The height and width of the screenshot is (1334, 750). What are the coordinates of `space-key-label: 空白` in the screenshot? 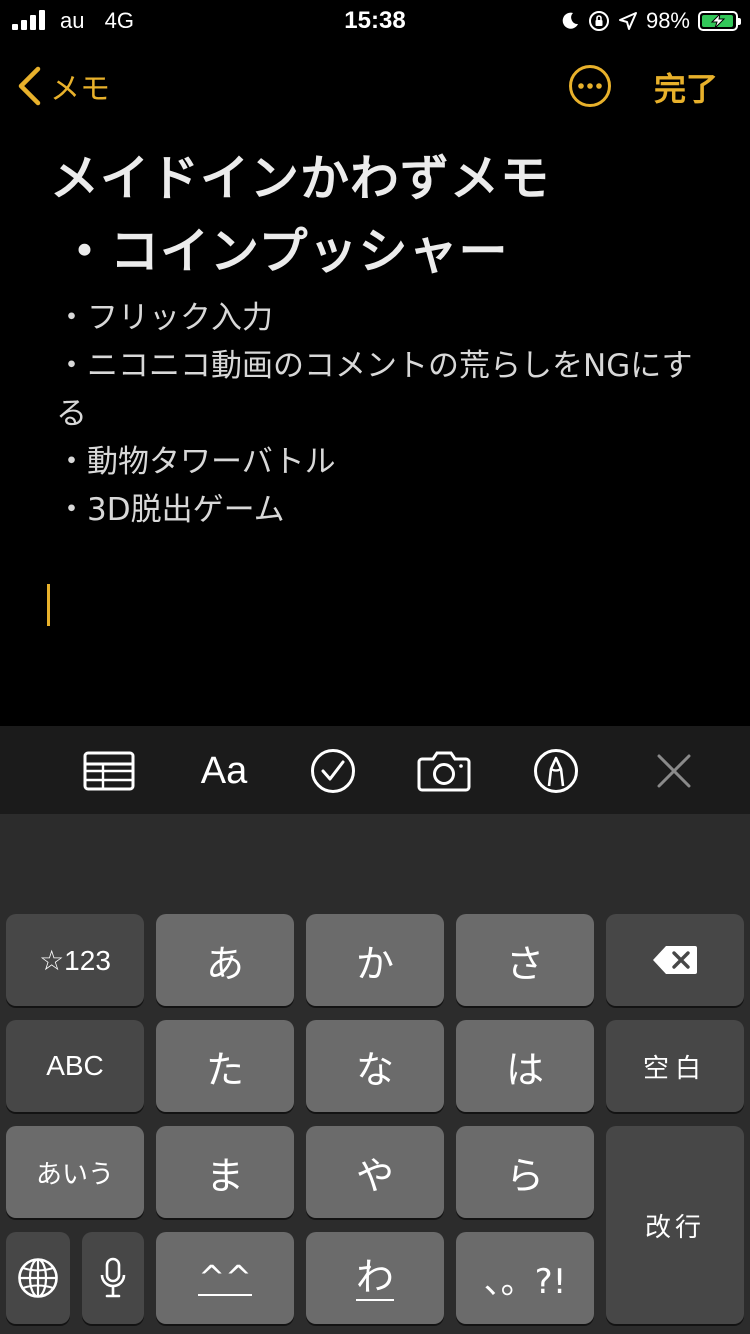 It's located at (674, 1068).